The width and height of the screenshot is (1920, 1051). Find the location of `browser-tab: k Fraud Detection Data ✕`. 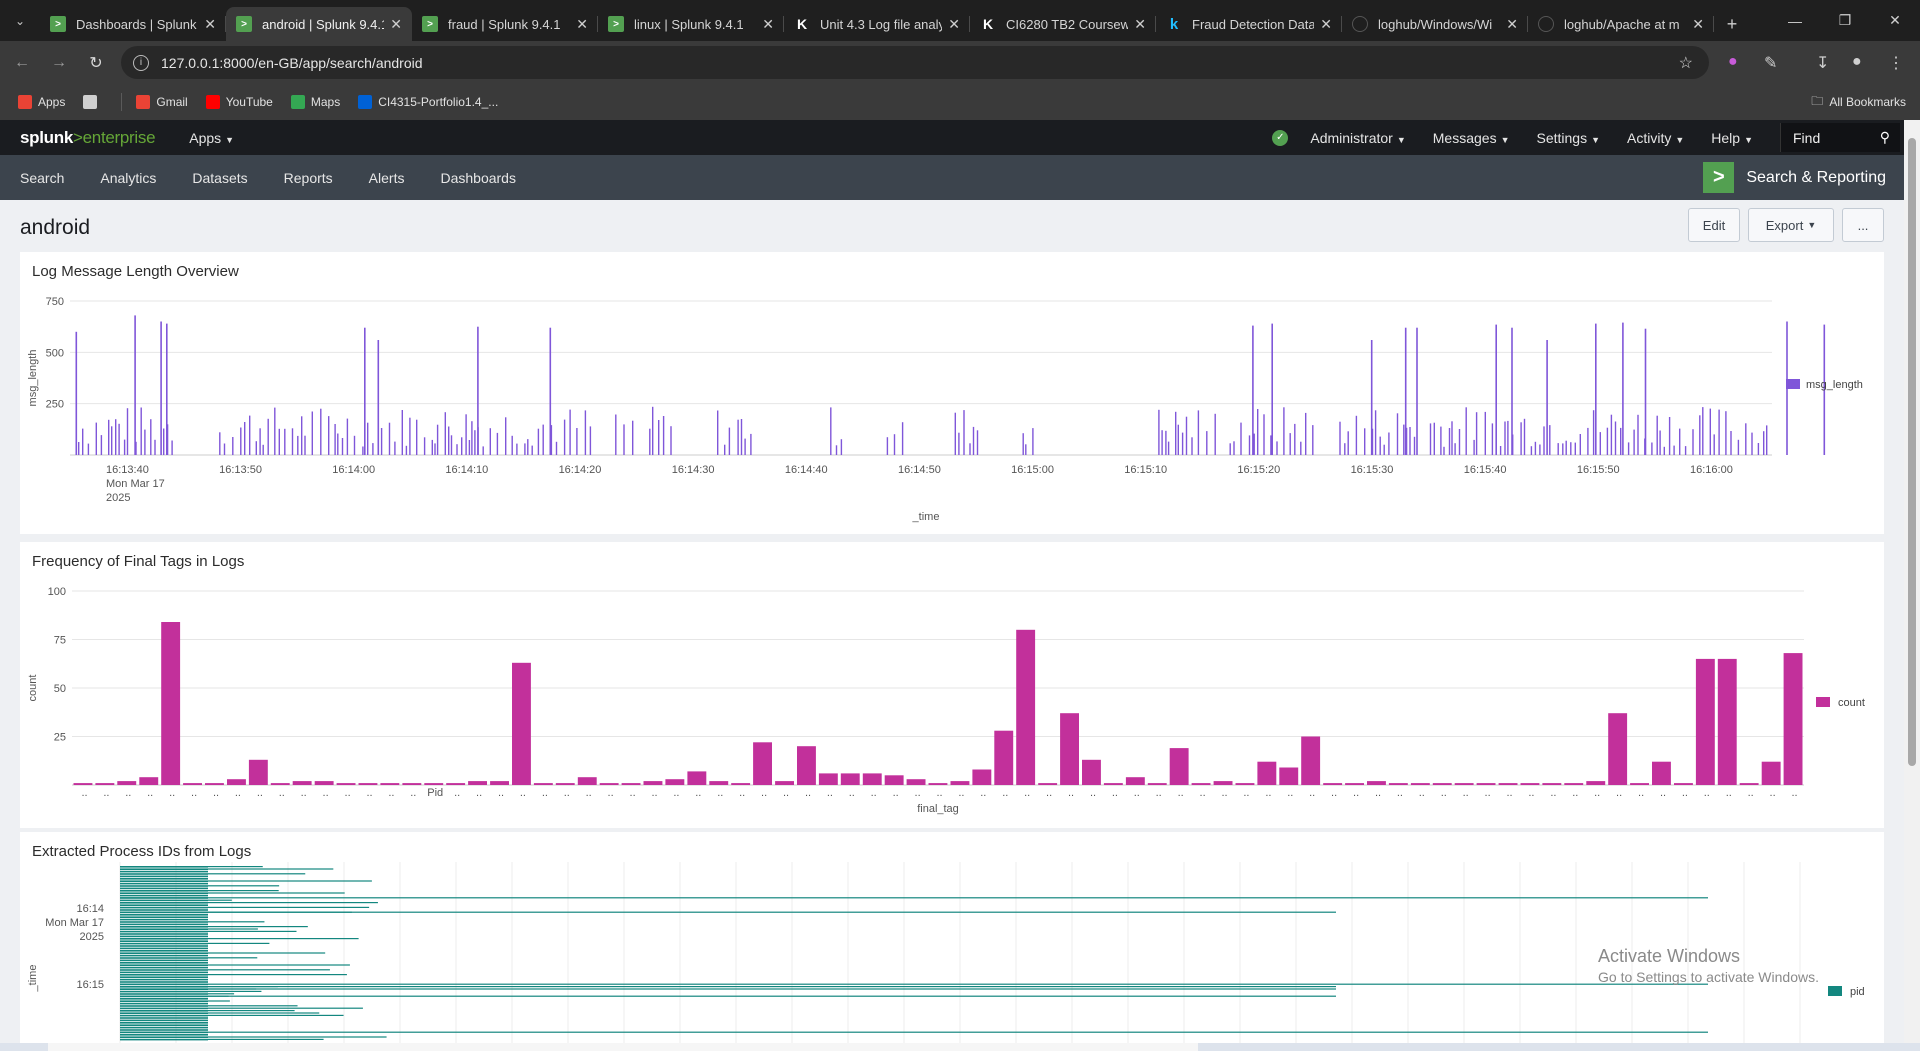

browser-tab: k Fraud Detection Data ✕ is located at coordinates (1249, 24).